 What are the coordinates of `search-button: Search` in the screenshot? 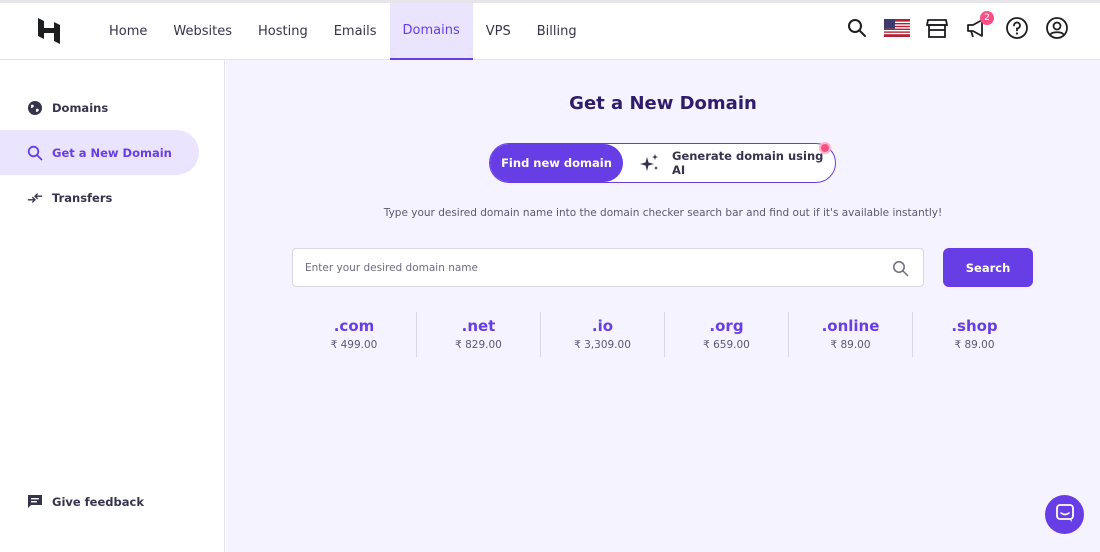 It's located at (988, 267).